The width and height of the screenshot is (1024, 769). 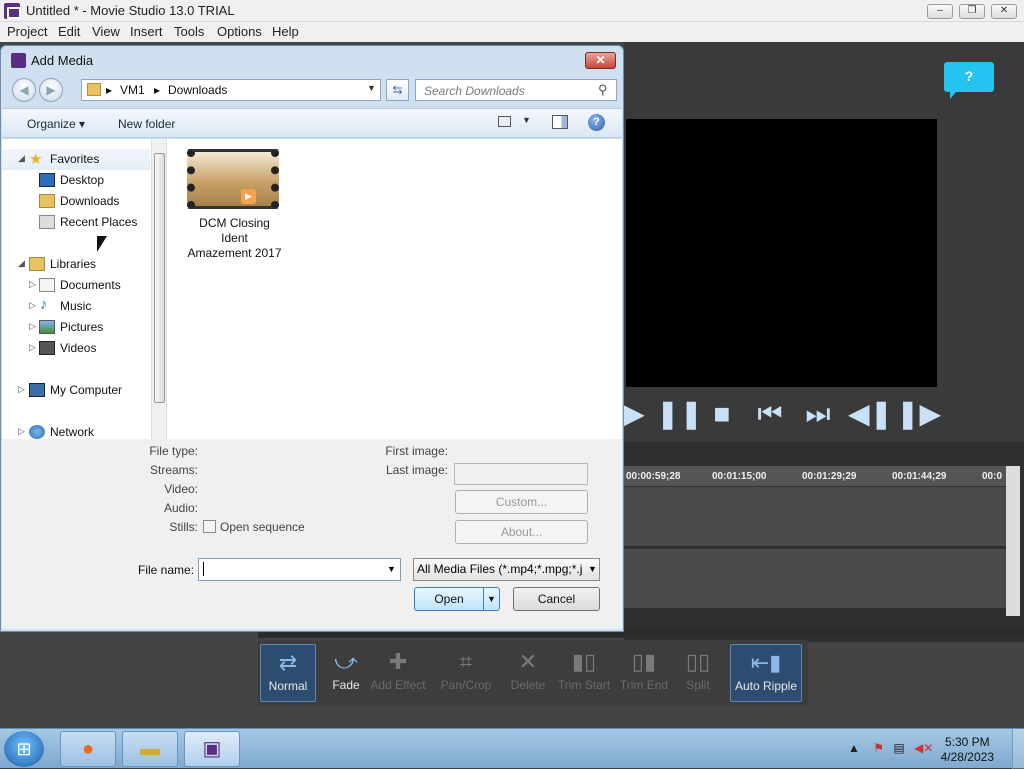 I want to click on normal-tool-button: ⇄ Normal, so click(x=288, y=673).